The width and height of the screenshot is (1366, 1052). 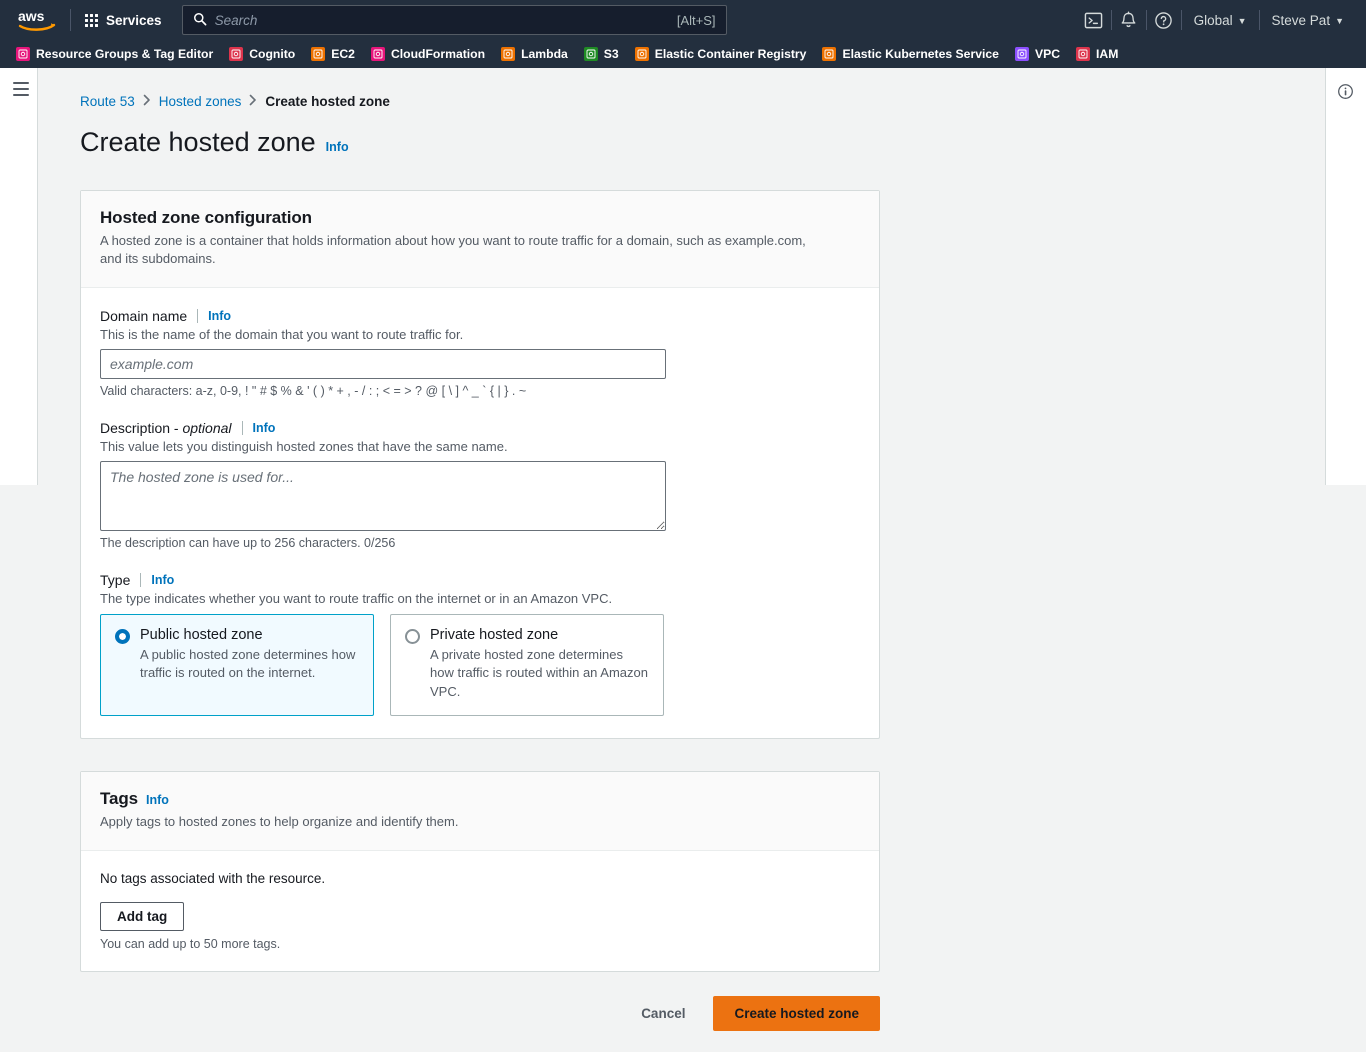 What do you see at coordinates (1213, 20) in the screenshot?
I see `region-label: Global` at bounding box center [1213, 20].